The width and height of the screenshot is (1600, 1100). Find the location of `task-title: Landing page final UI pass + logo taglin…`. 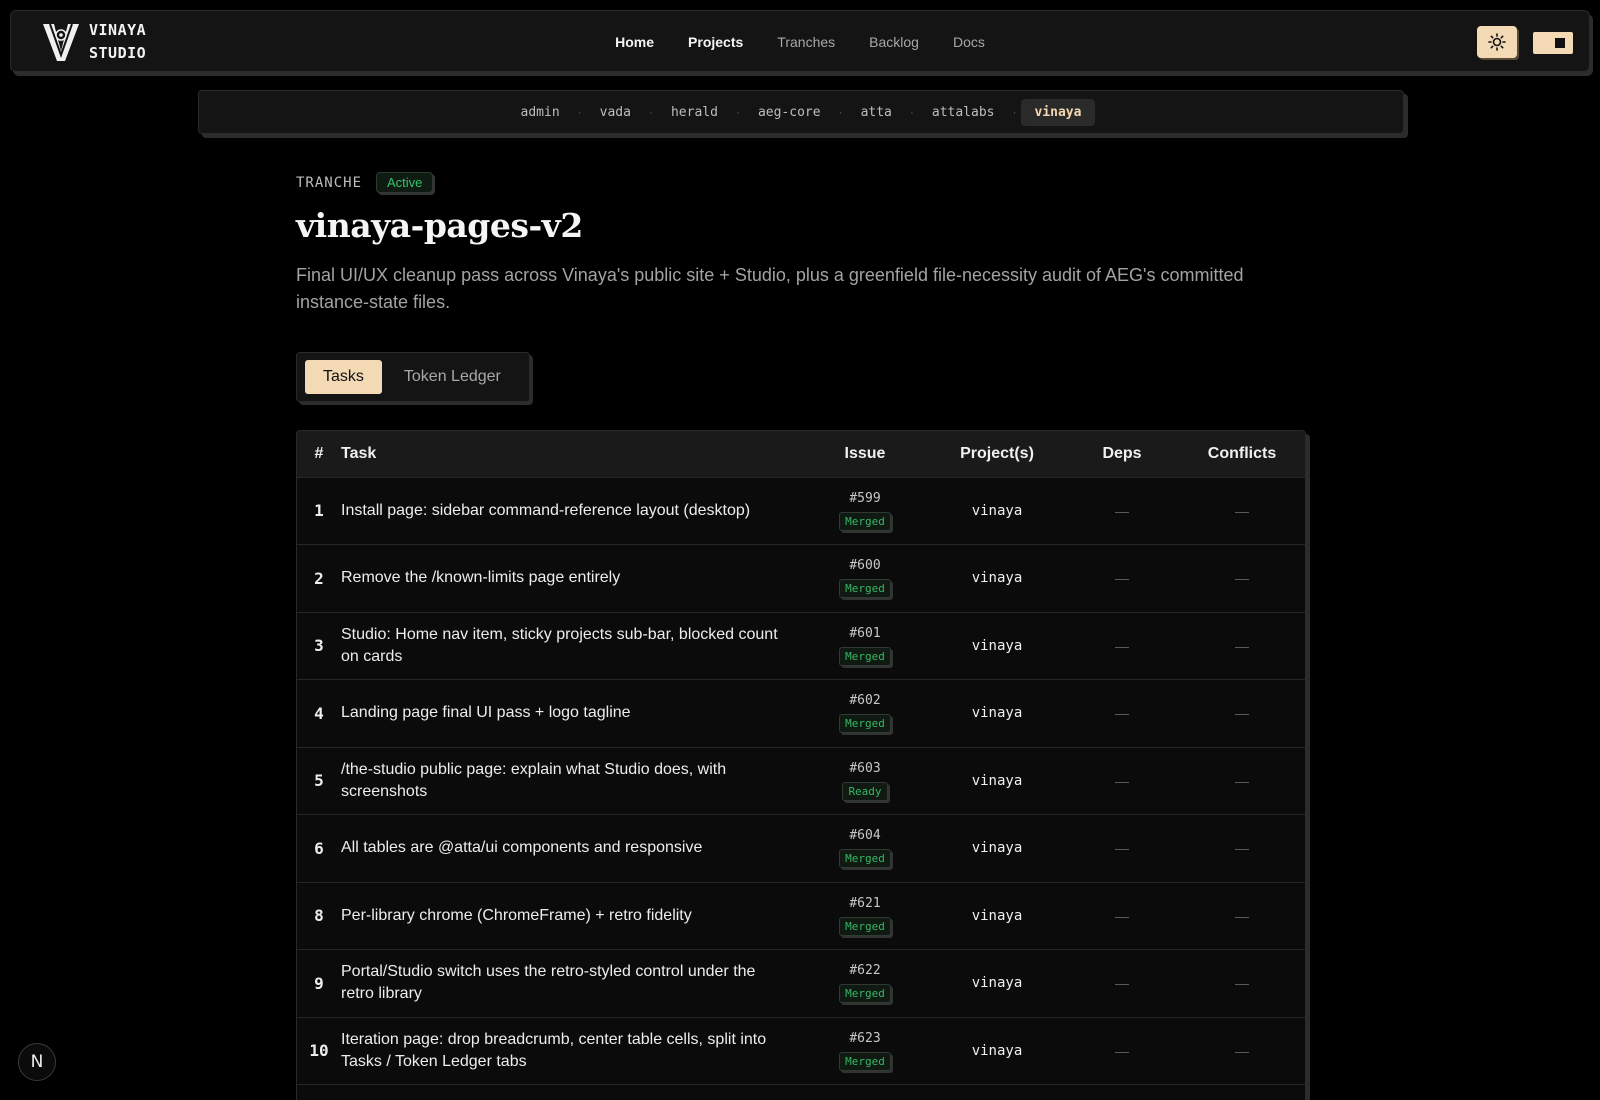

task-title: Landing page final UI pass + logo taglin… is located at coordinates (572, 714).